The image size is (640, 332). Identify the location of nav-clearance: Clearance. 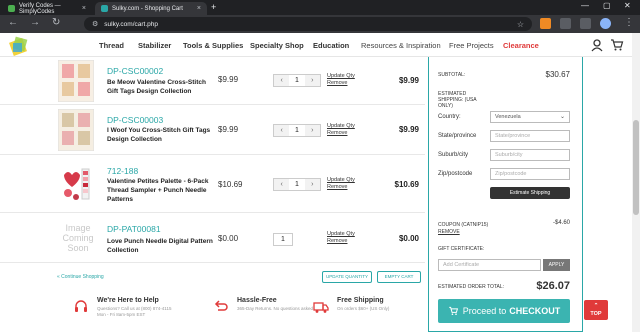
(521, 45).